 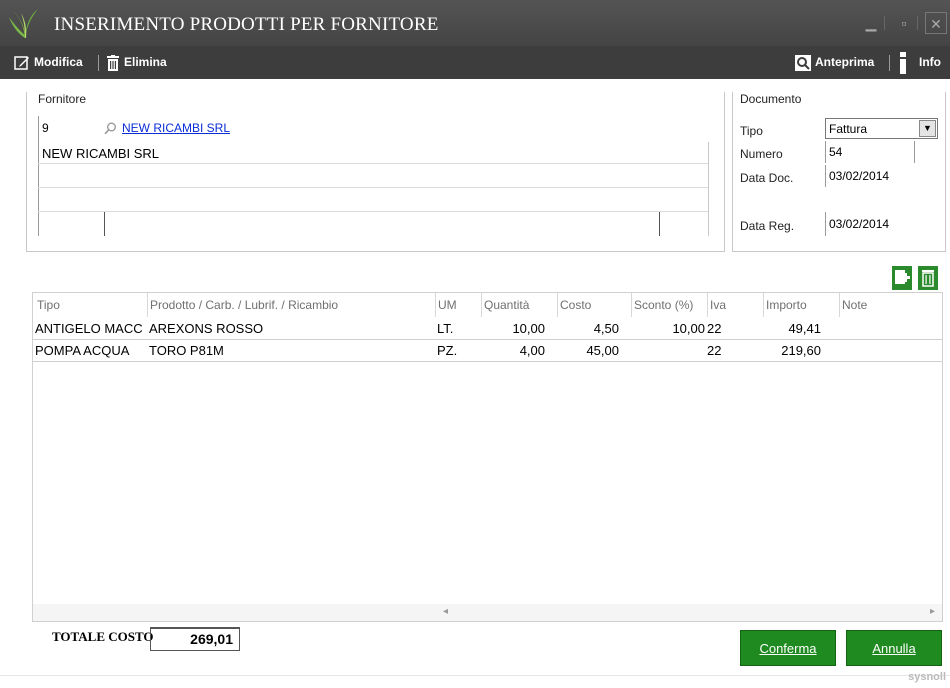 What do you see at coordinates (588, 351) in the screenshot?
I see `cell-costo: 45,00` at bounding box center [588, 351].